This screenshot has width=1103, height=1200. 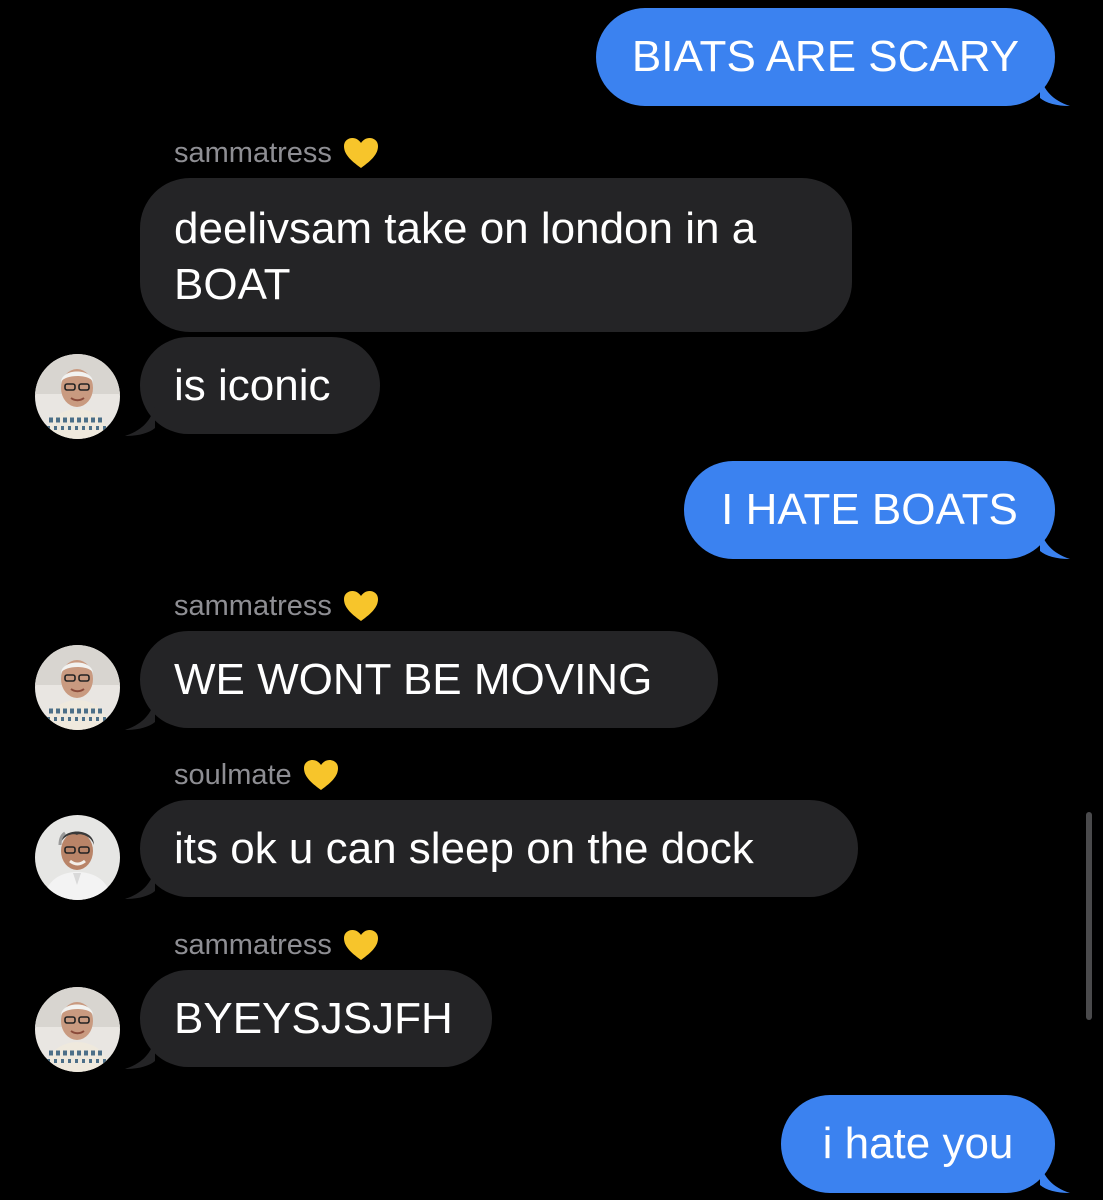 I want to click on sent-message-bubble: I HATE BOATS, so click(x=869, y=510).